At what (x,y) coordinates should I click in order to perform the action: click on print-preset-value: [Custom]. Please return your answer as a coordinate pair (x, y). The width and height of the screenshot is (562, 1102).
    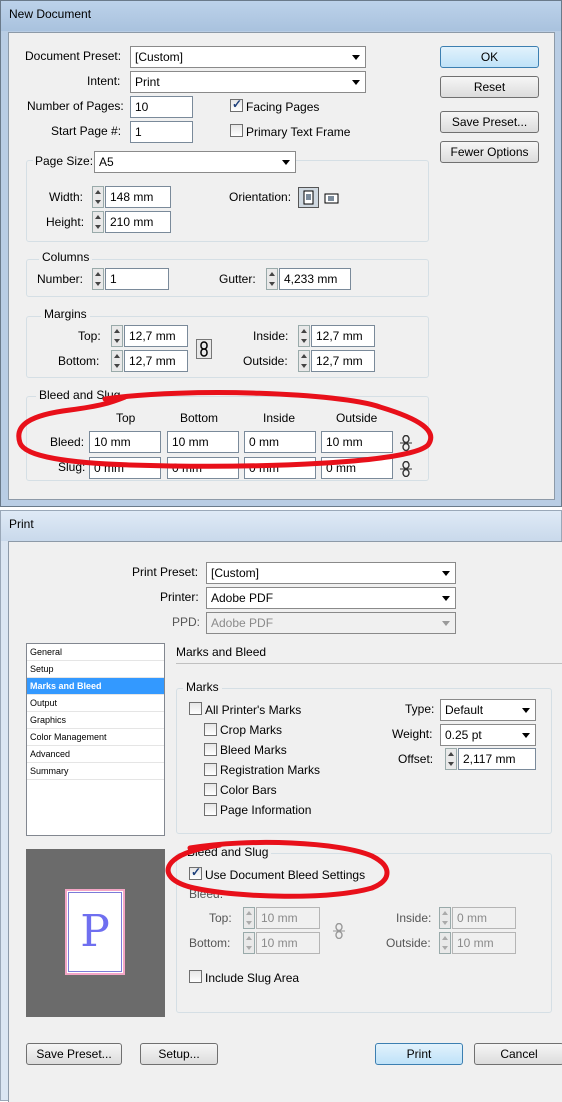
    Looking at the image, I should click on (235, 573).